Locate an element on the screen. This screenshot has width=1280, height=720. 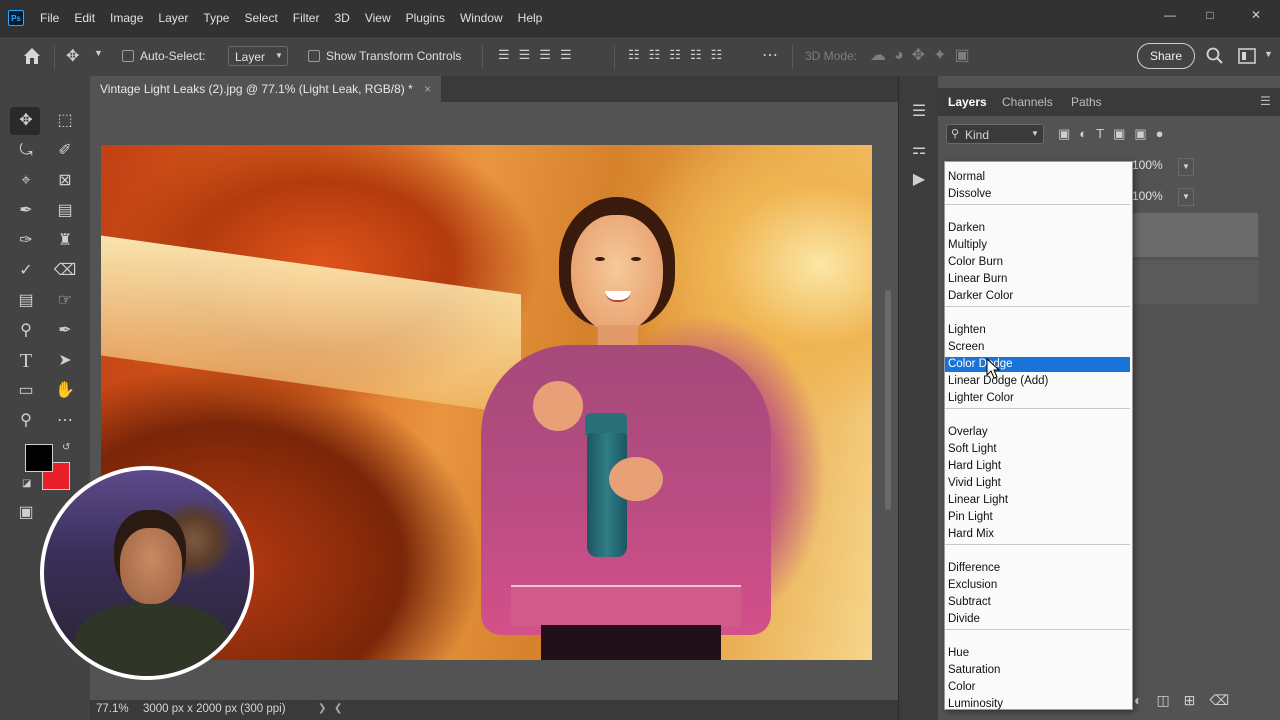
selected-layer-row is located at coordinates (1195, 235).